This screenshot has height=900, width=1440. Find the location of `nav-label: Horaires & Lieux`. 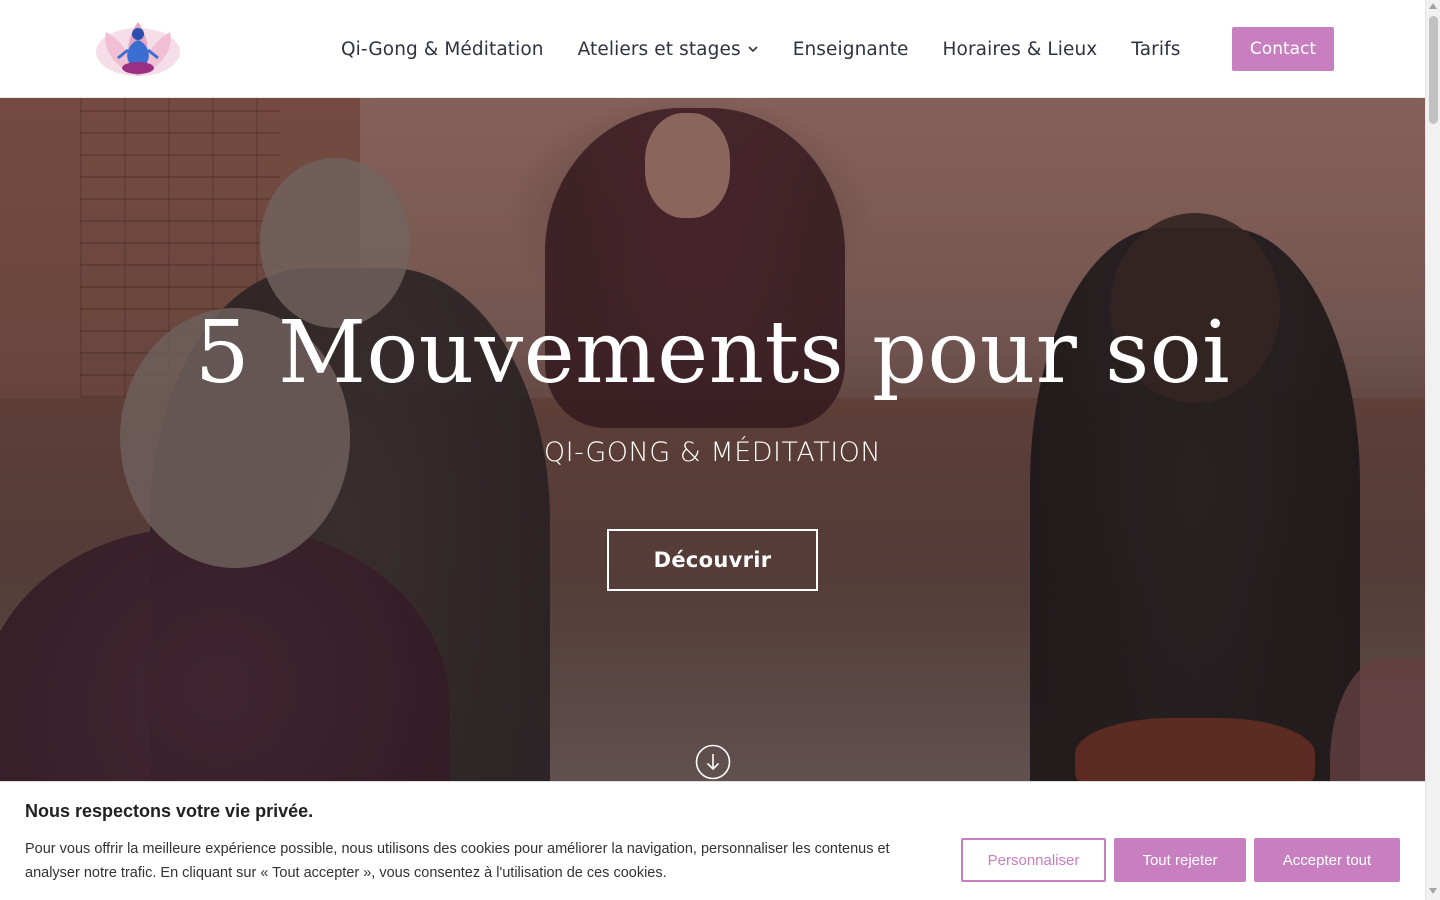

nav-label: Horaires & Lieux is located at coordinates (1020, 49).